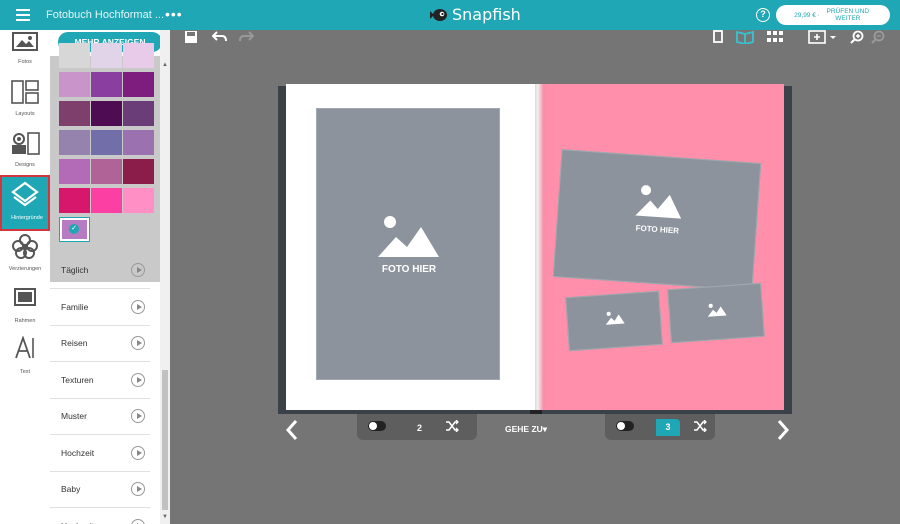 This screenshot has height=524, width=900. I want to click on category-label: Baby, so click(71, 489).